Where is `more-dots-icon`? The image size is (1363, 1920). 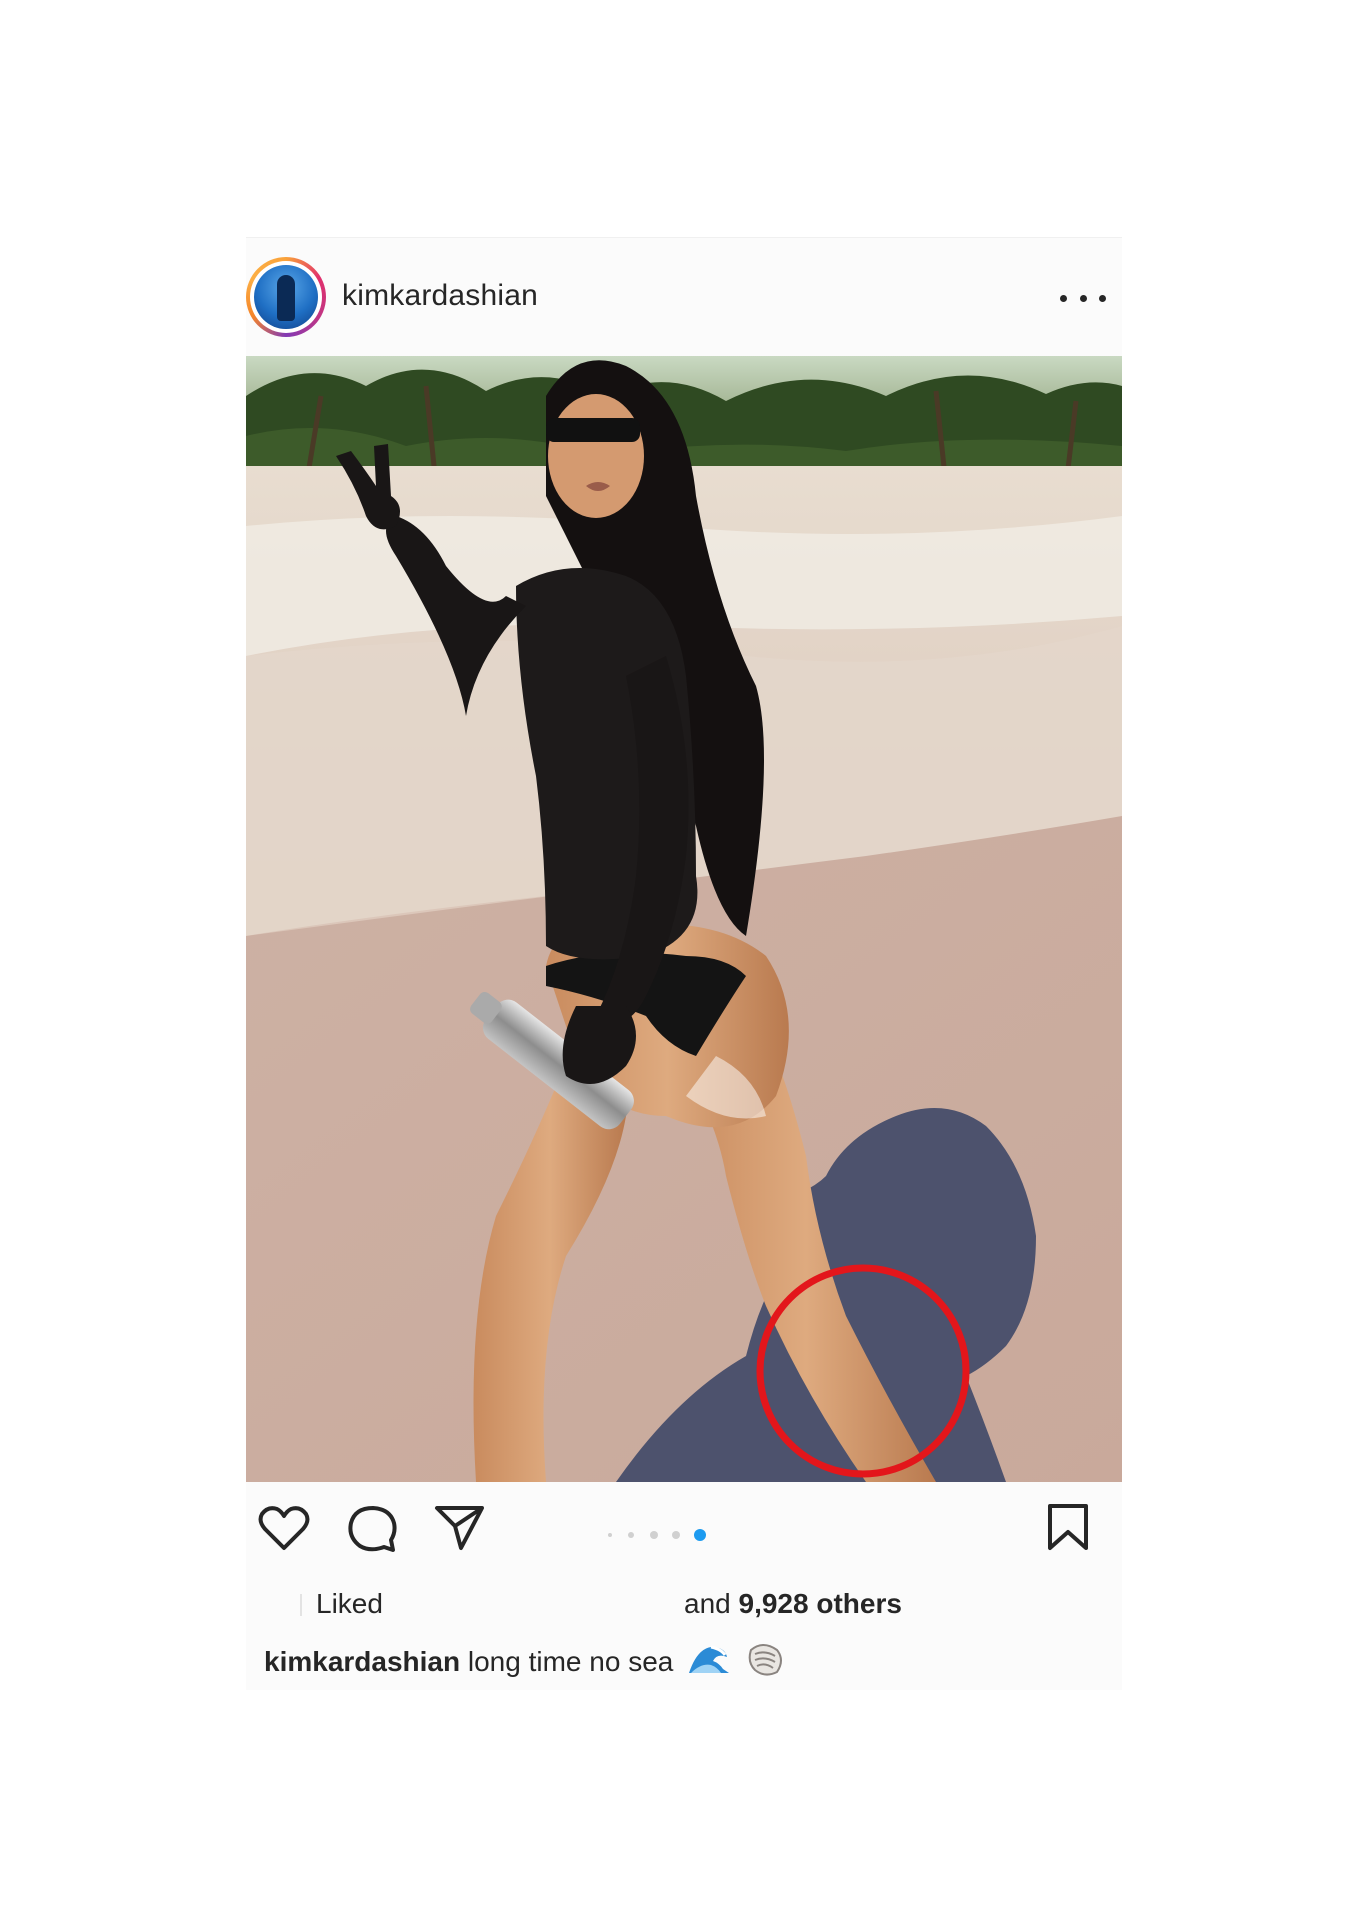 more-dots-icon is located at coordinates (1083, 298).